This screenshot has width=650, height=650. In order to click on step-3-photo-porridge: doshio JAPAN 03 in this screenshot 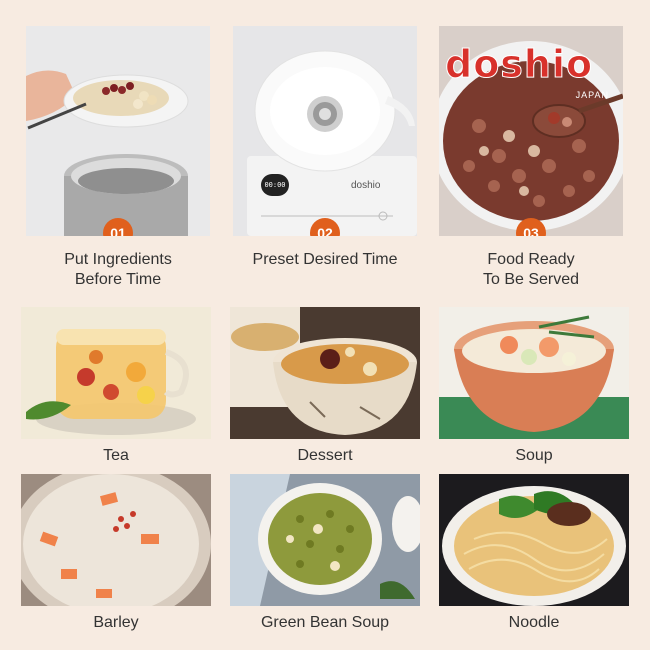, I will do `click(531, 131)`.